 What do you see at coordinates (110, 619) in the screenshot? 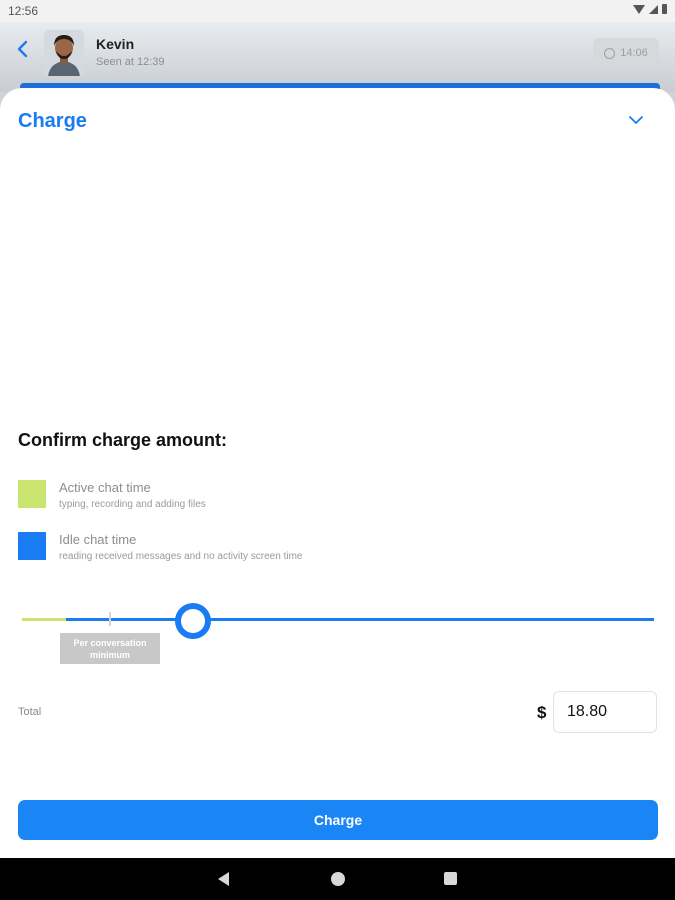
I see `minimum-marker` at bounding box center [110, 619].